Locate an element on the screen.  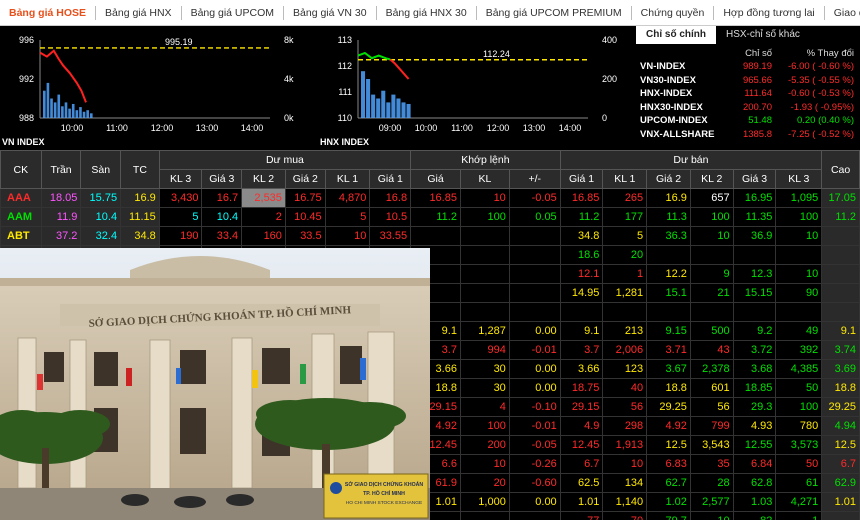
summary-row: UPCOM-INDEX 51.48 0.20 (0.40 %) is located at coordinates (748, 121).